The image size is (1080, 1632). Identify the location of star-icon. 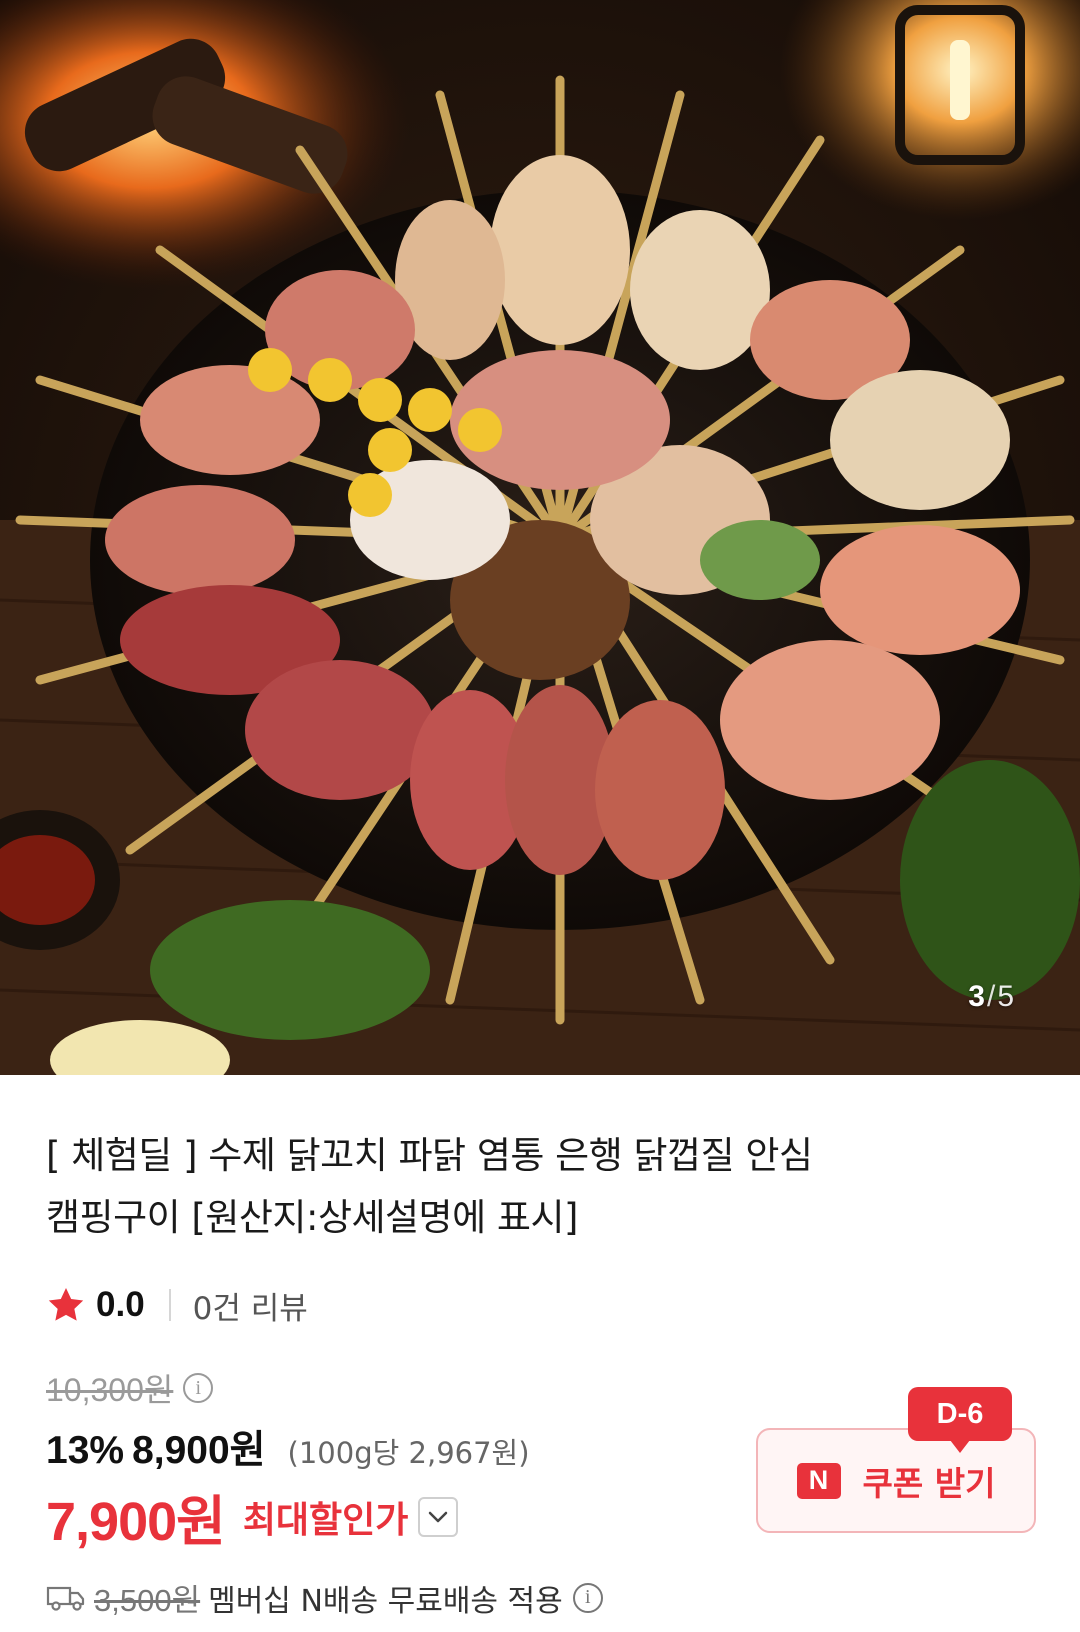
(66, 1304).